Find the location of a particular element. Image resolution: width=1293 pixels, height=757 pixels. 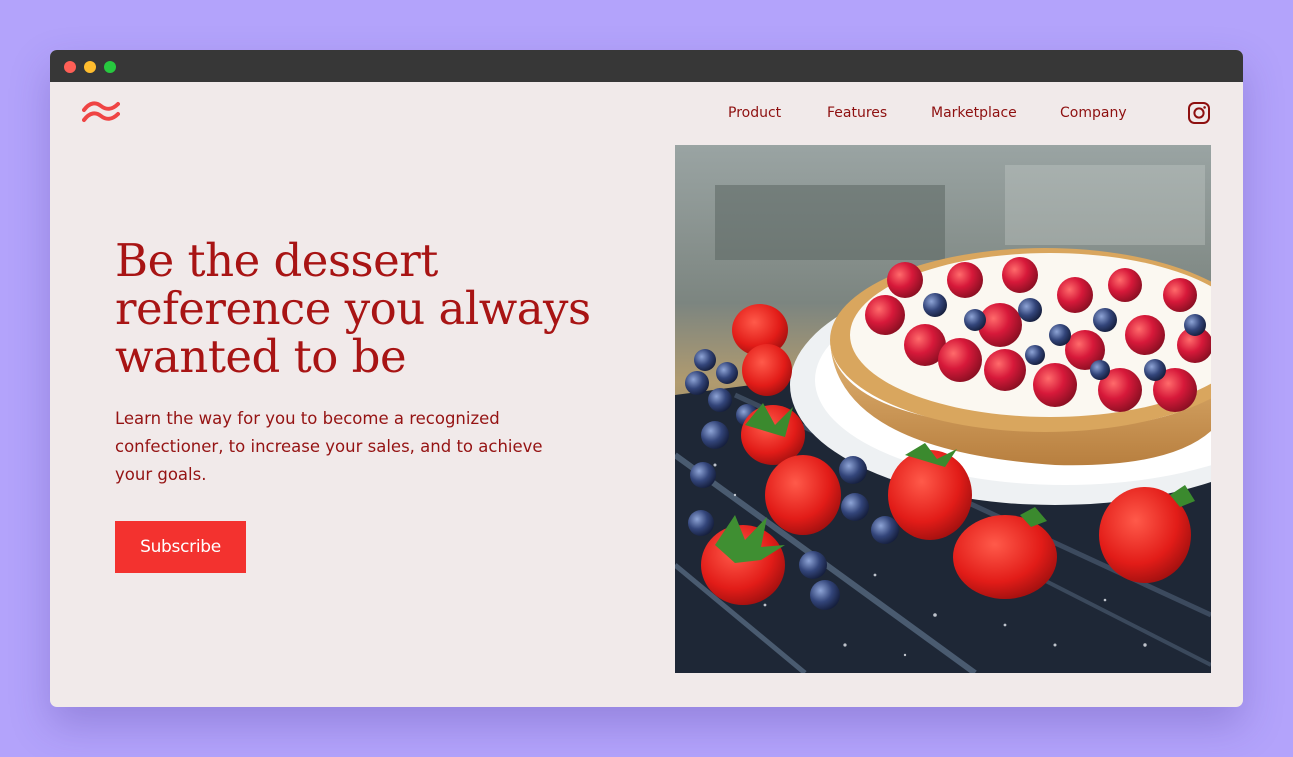

window-titlebar is located at coordinates (646, 66).